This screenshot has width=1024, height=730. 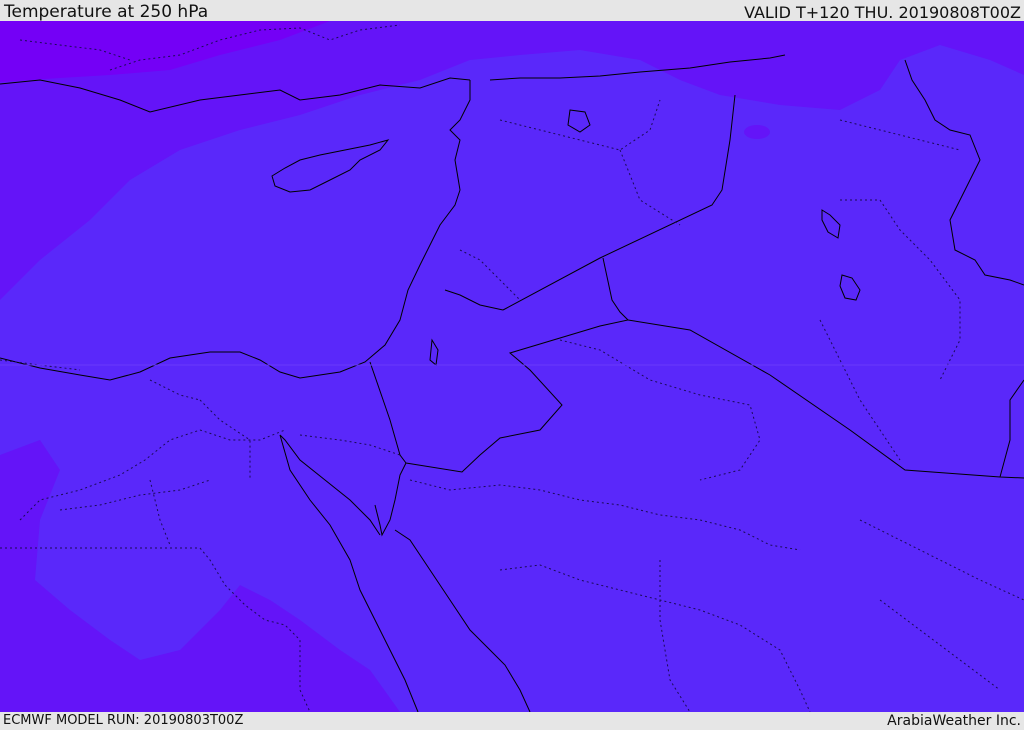 I want to click on cool-patch, so click(x=757, y=132).